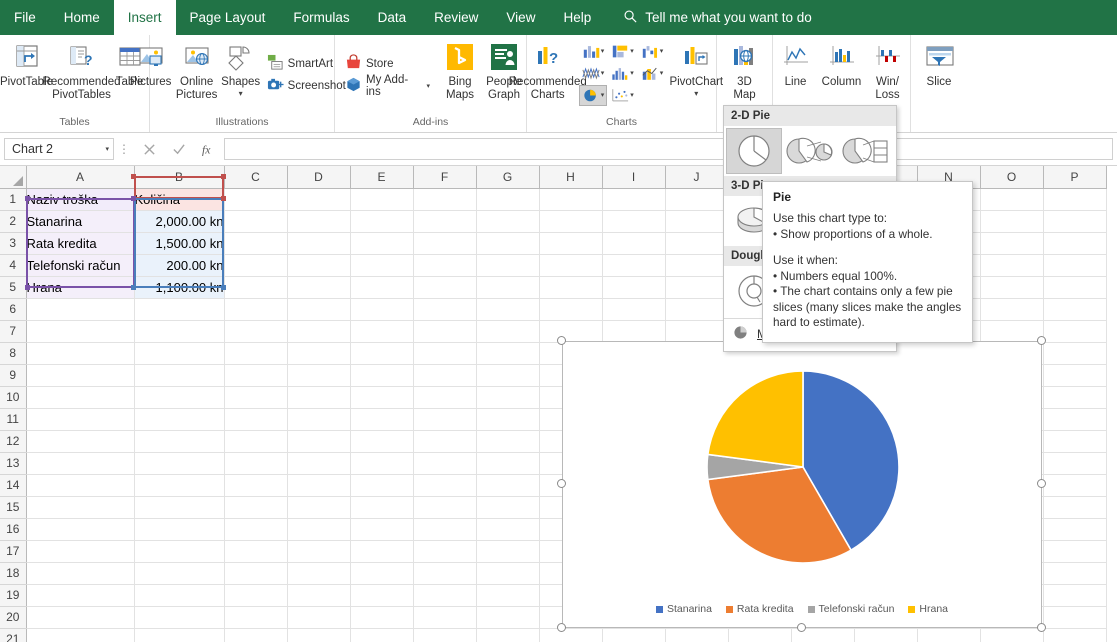  I want to click on cell-C16, so click(256, 529).